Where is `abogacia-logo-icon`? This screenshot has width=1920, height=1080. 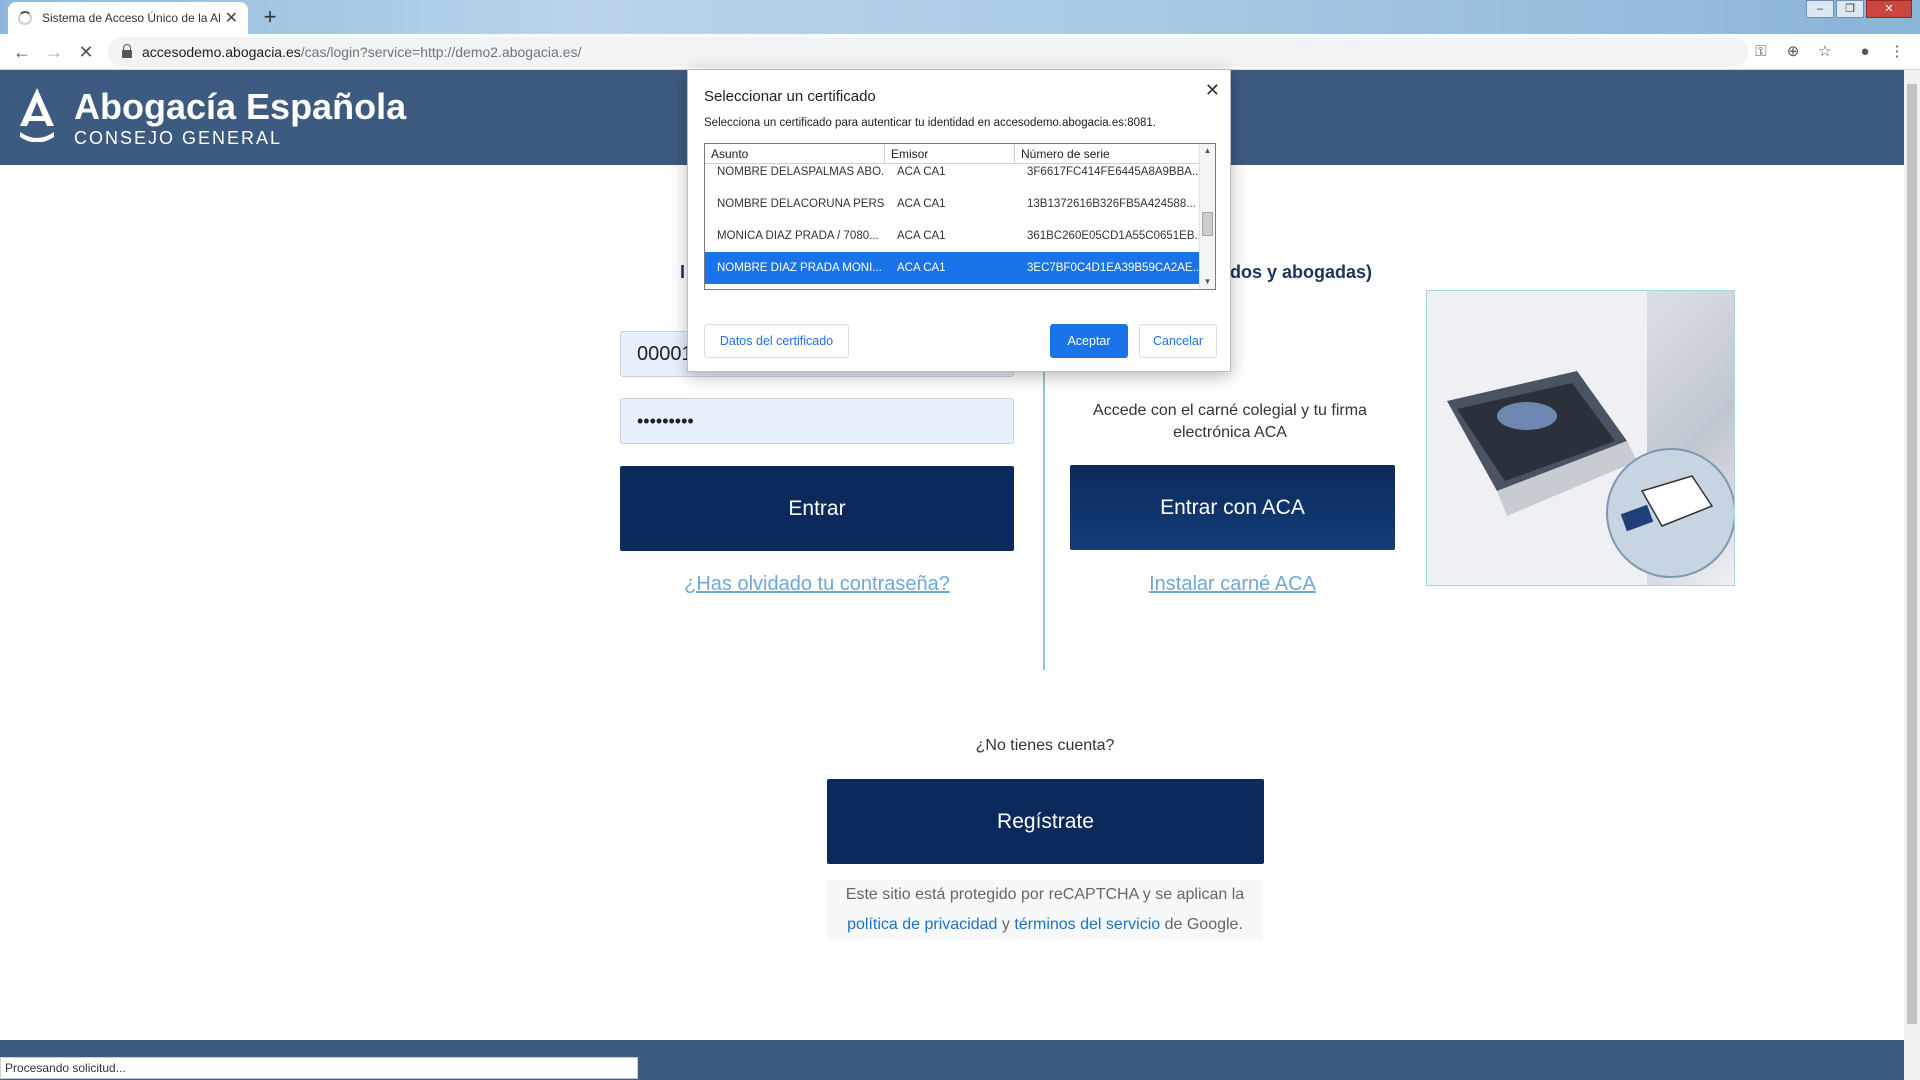 abogacia-logo-icon is located at coordinates (37, 115).